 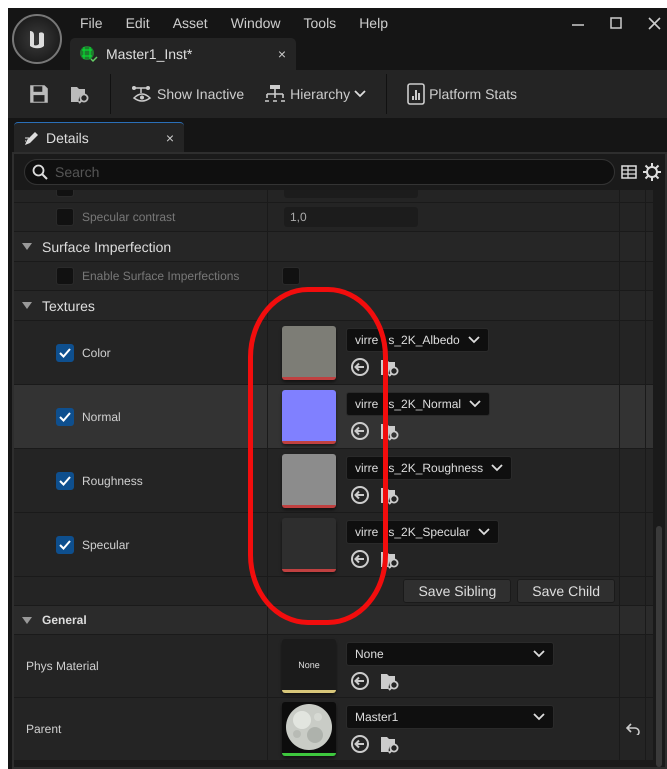 I want to click on property-label: Parent, so click(x=44, y=729).